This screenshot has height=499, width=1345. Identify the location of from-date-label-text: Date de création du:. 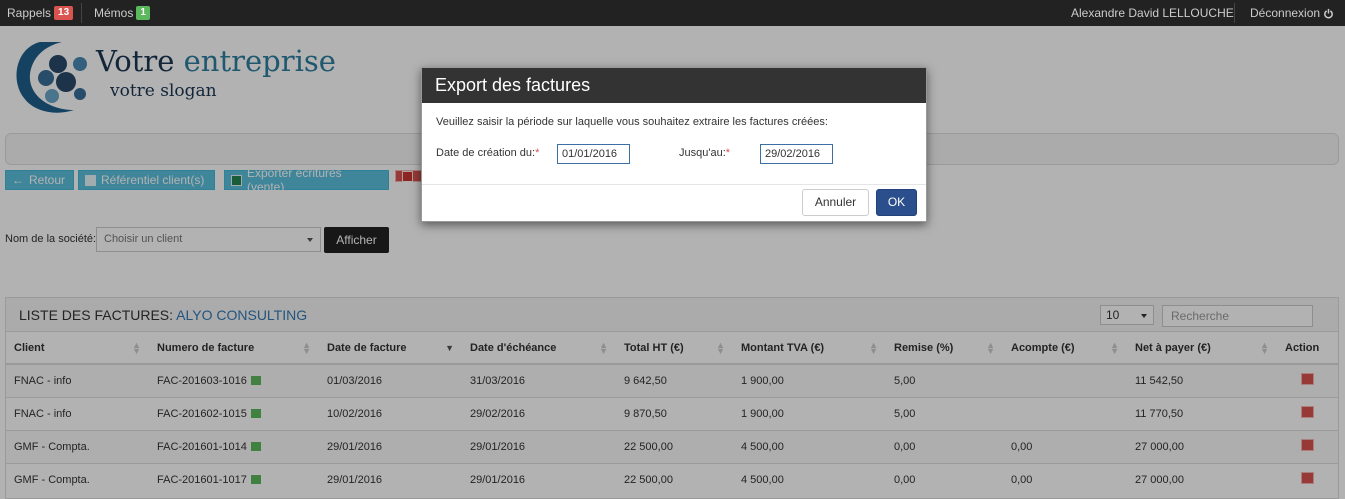
(486, 153).